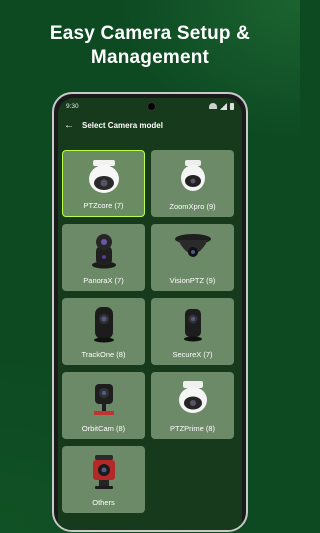  Describe the element at coordinates (150, 33) in the screenshot. I see `headline-line-1: Easy Camera Setup &` at that location.